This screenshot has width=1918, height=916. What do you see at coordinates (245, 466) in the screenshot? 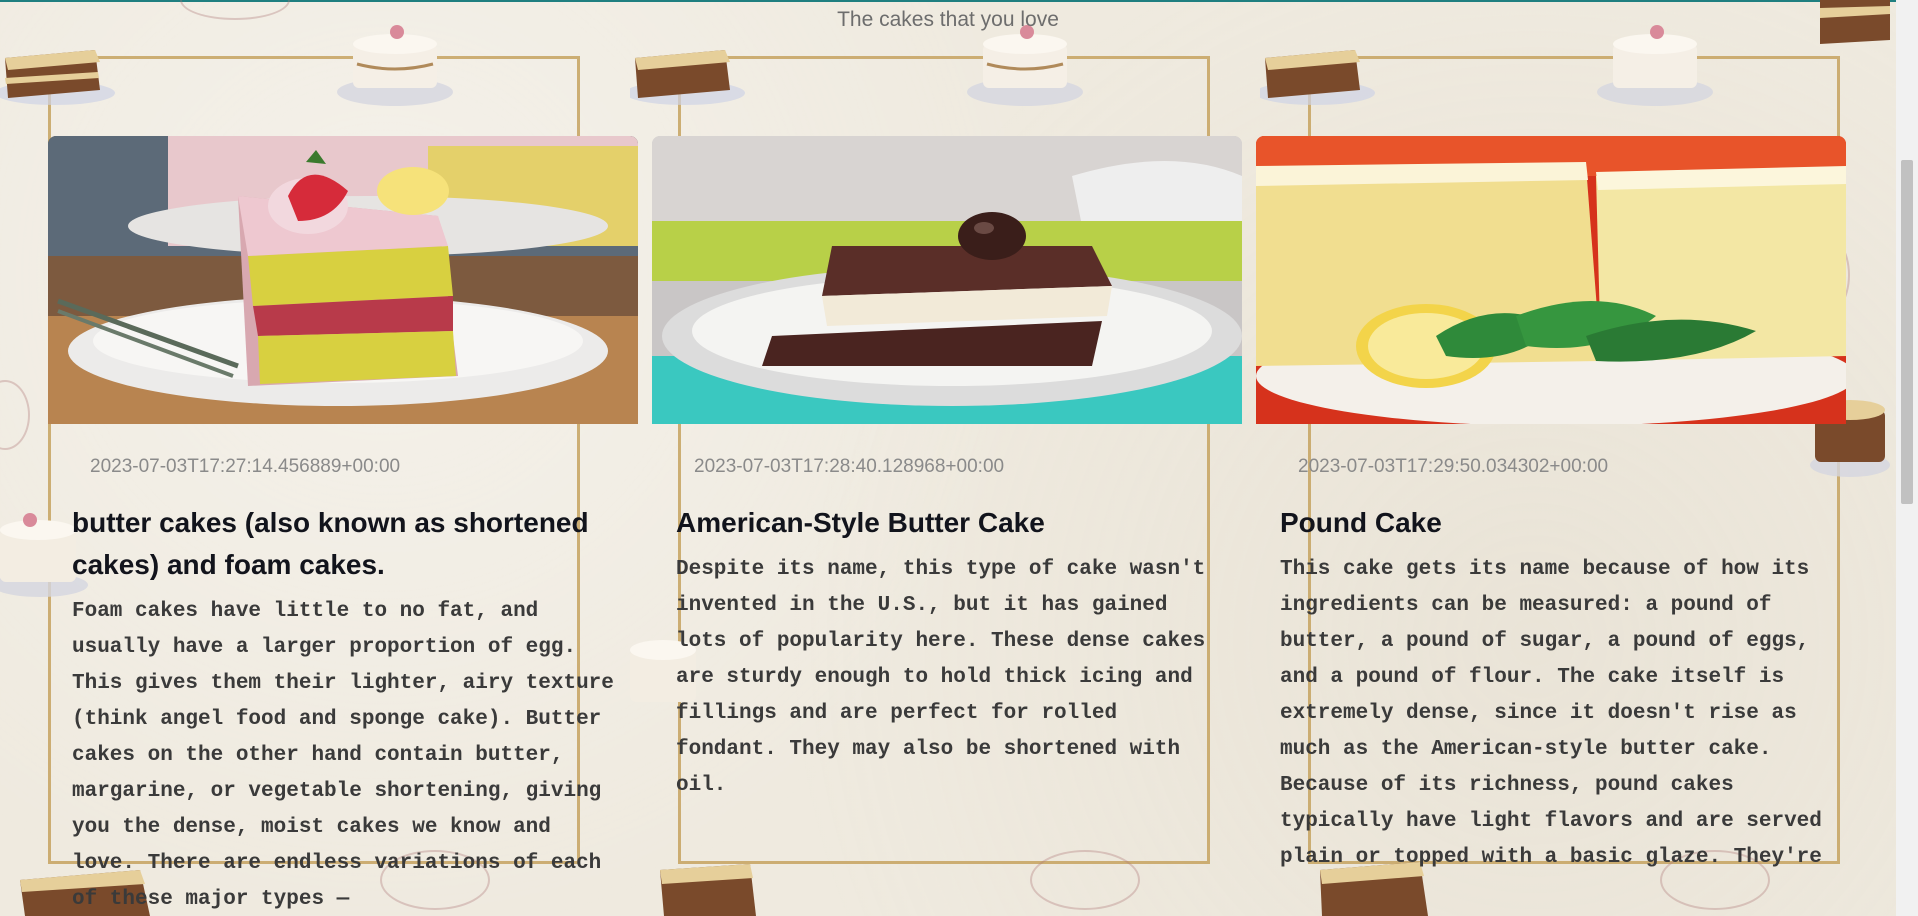
I see `post-date: 2023-07-03T17:27:14.456889+00:00` at bounding box center [245, 466].